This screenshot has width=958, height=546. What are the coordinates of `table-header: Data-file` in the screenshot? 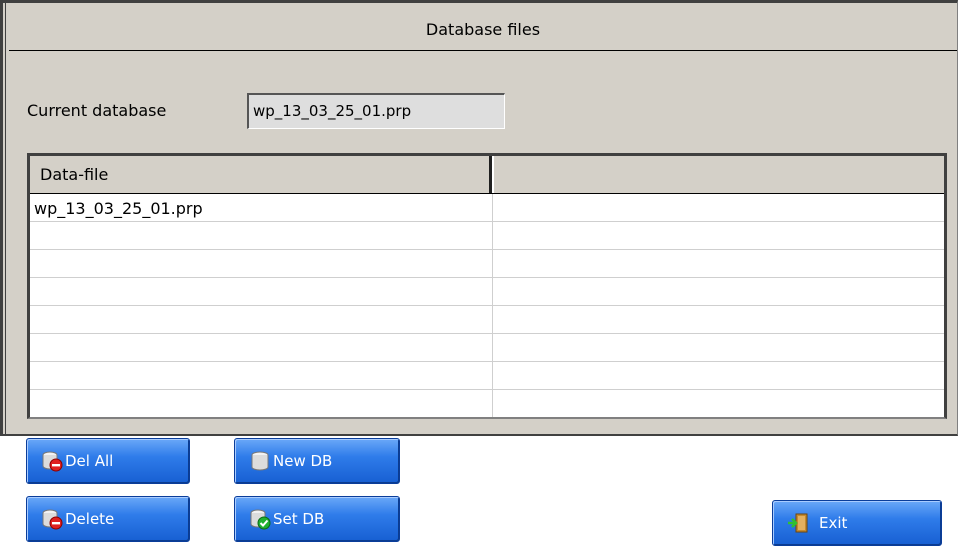 It's located at (487, 175).